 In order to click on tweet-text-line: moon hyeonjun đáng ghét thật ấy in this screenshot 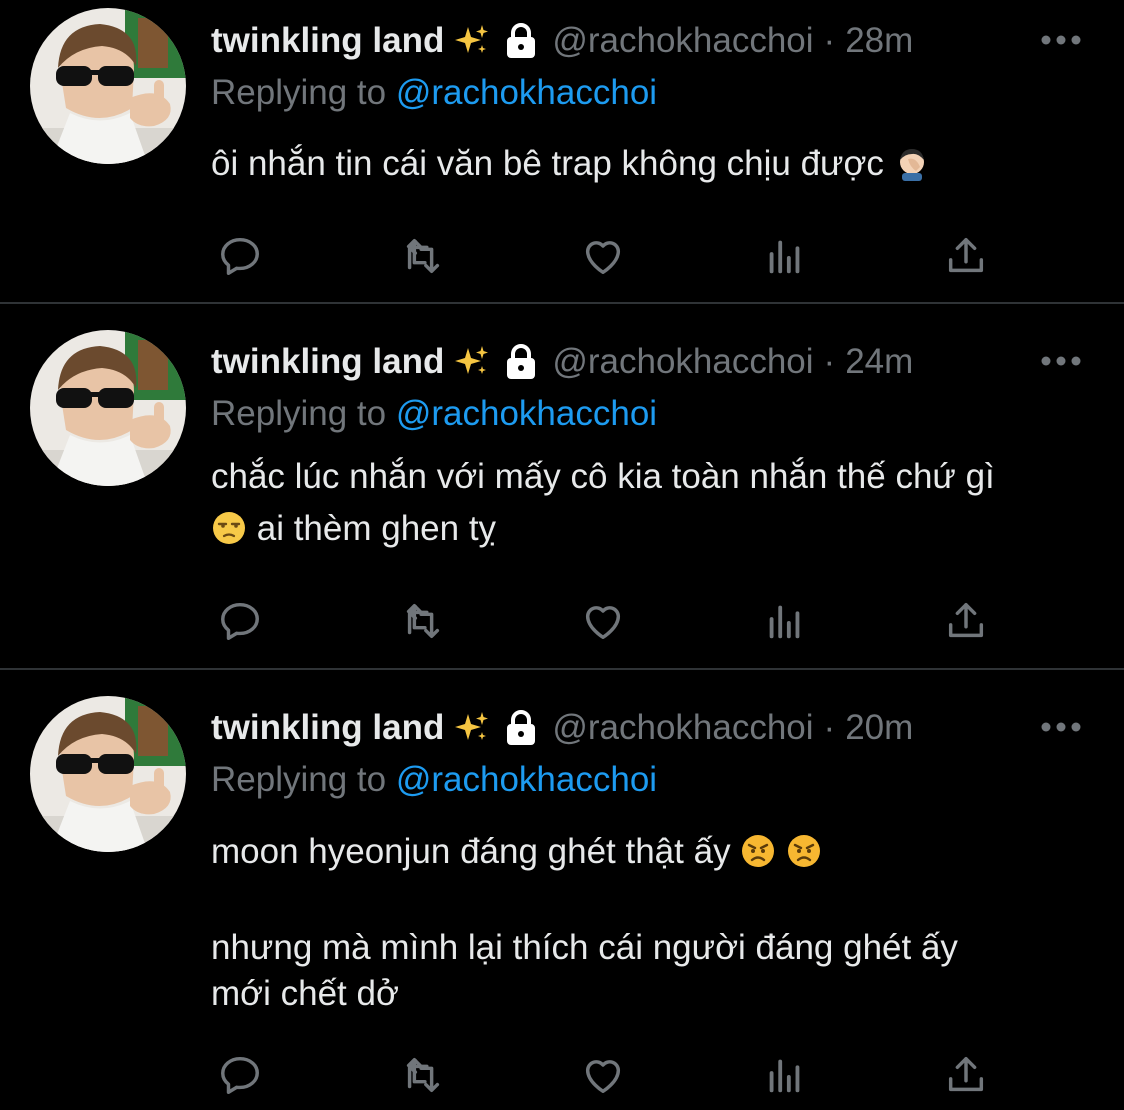, I will do `click(471, 851)`.